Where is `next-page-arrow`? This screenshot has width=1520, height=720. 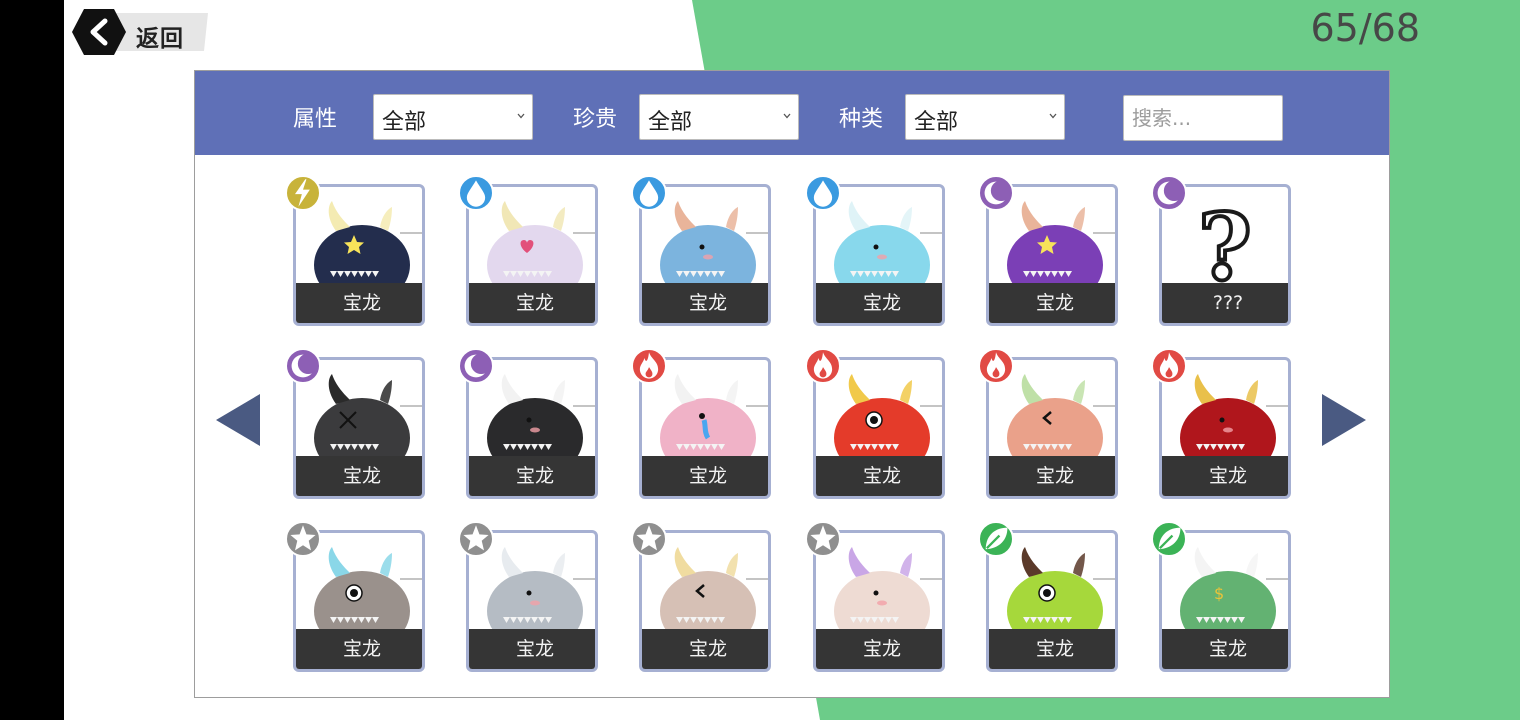
next-page-arrow is located at coordinates (1343, 420).